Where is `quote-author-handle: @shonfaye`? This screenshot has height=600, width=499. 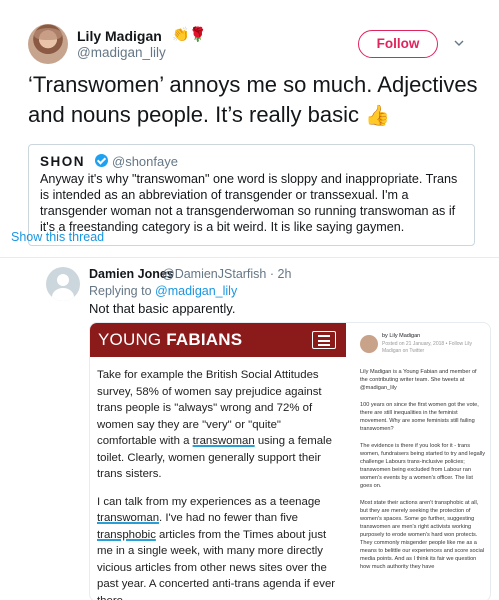 quote-author-handle: @shonfaye is located at coordinates (145, 161).